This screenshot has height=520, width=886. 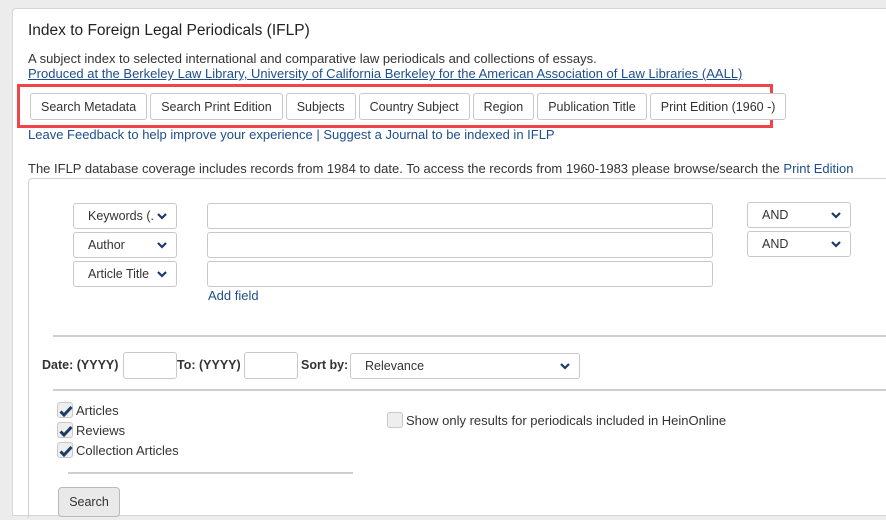 I want to click on date-from-label: Date: (YYYY), so click(x=80, y=365).